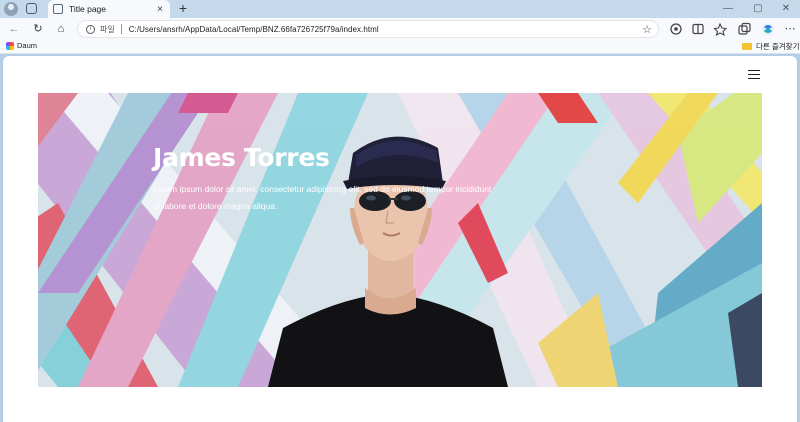  Describe the element at coordinates (90, 29) in the screenshot. I see `site-info-icon: i` at that location.